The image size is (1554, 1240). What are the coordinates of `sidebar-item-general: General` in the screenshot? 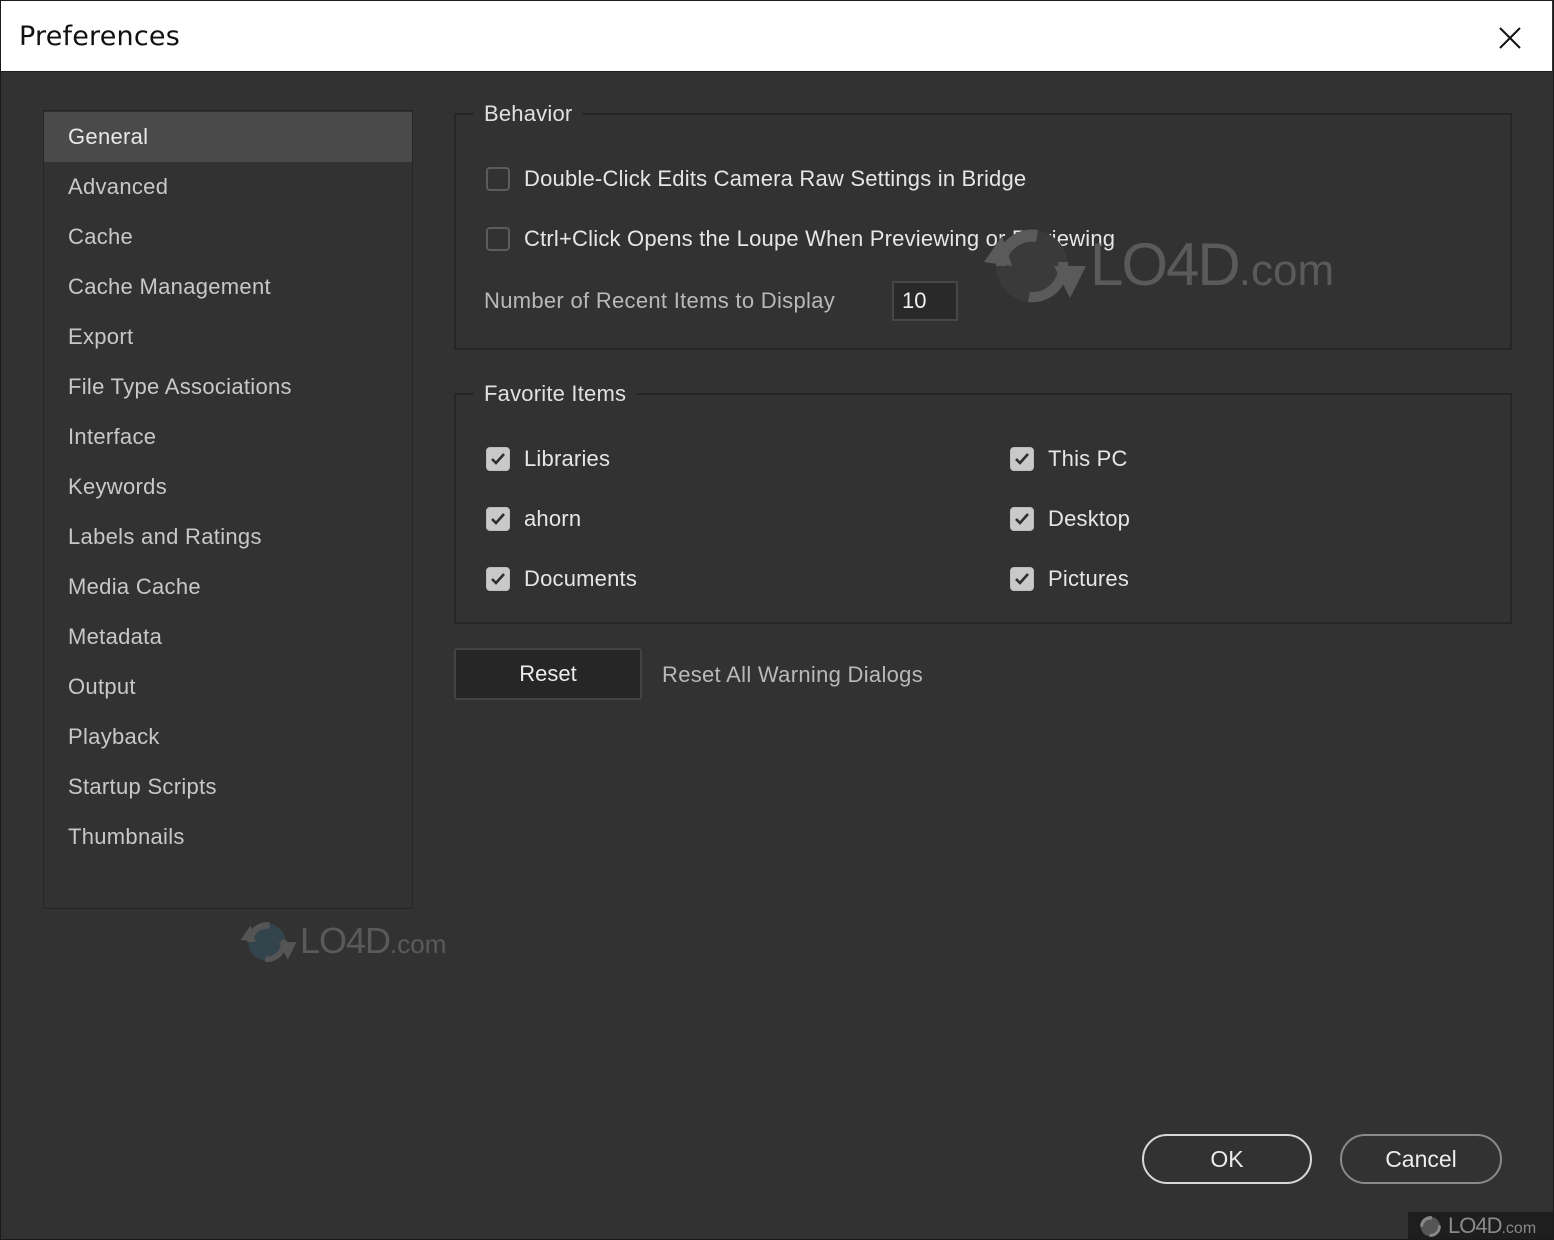 It's located at (228, 137).